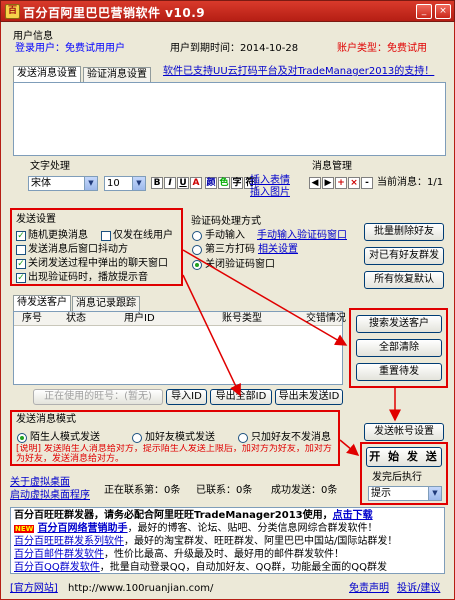 This screenshot has width=455, height=600. I want to click on add-friend-mode-radio, so click(137, 438).